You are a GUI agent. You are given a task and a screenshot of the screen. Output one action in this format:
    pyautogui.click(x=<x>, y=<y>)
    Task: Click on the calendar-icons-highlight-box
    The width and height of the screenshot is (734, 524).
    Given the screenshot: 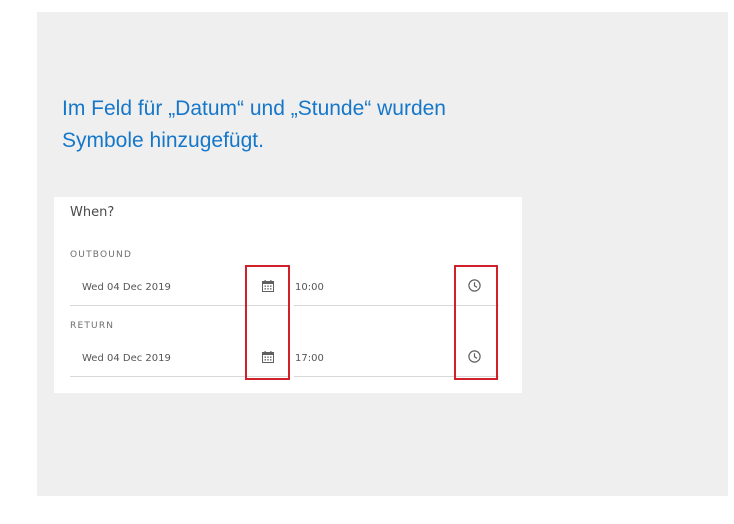 What is the action you would take?
    pyautogui.click(x=267, y=322)
    